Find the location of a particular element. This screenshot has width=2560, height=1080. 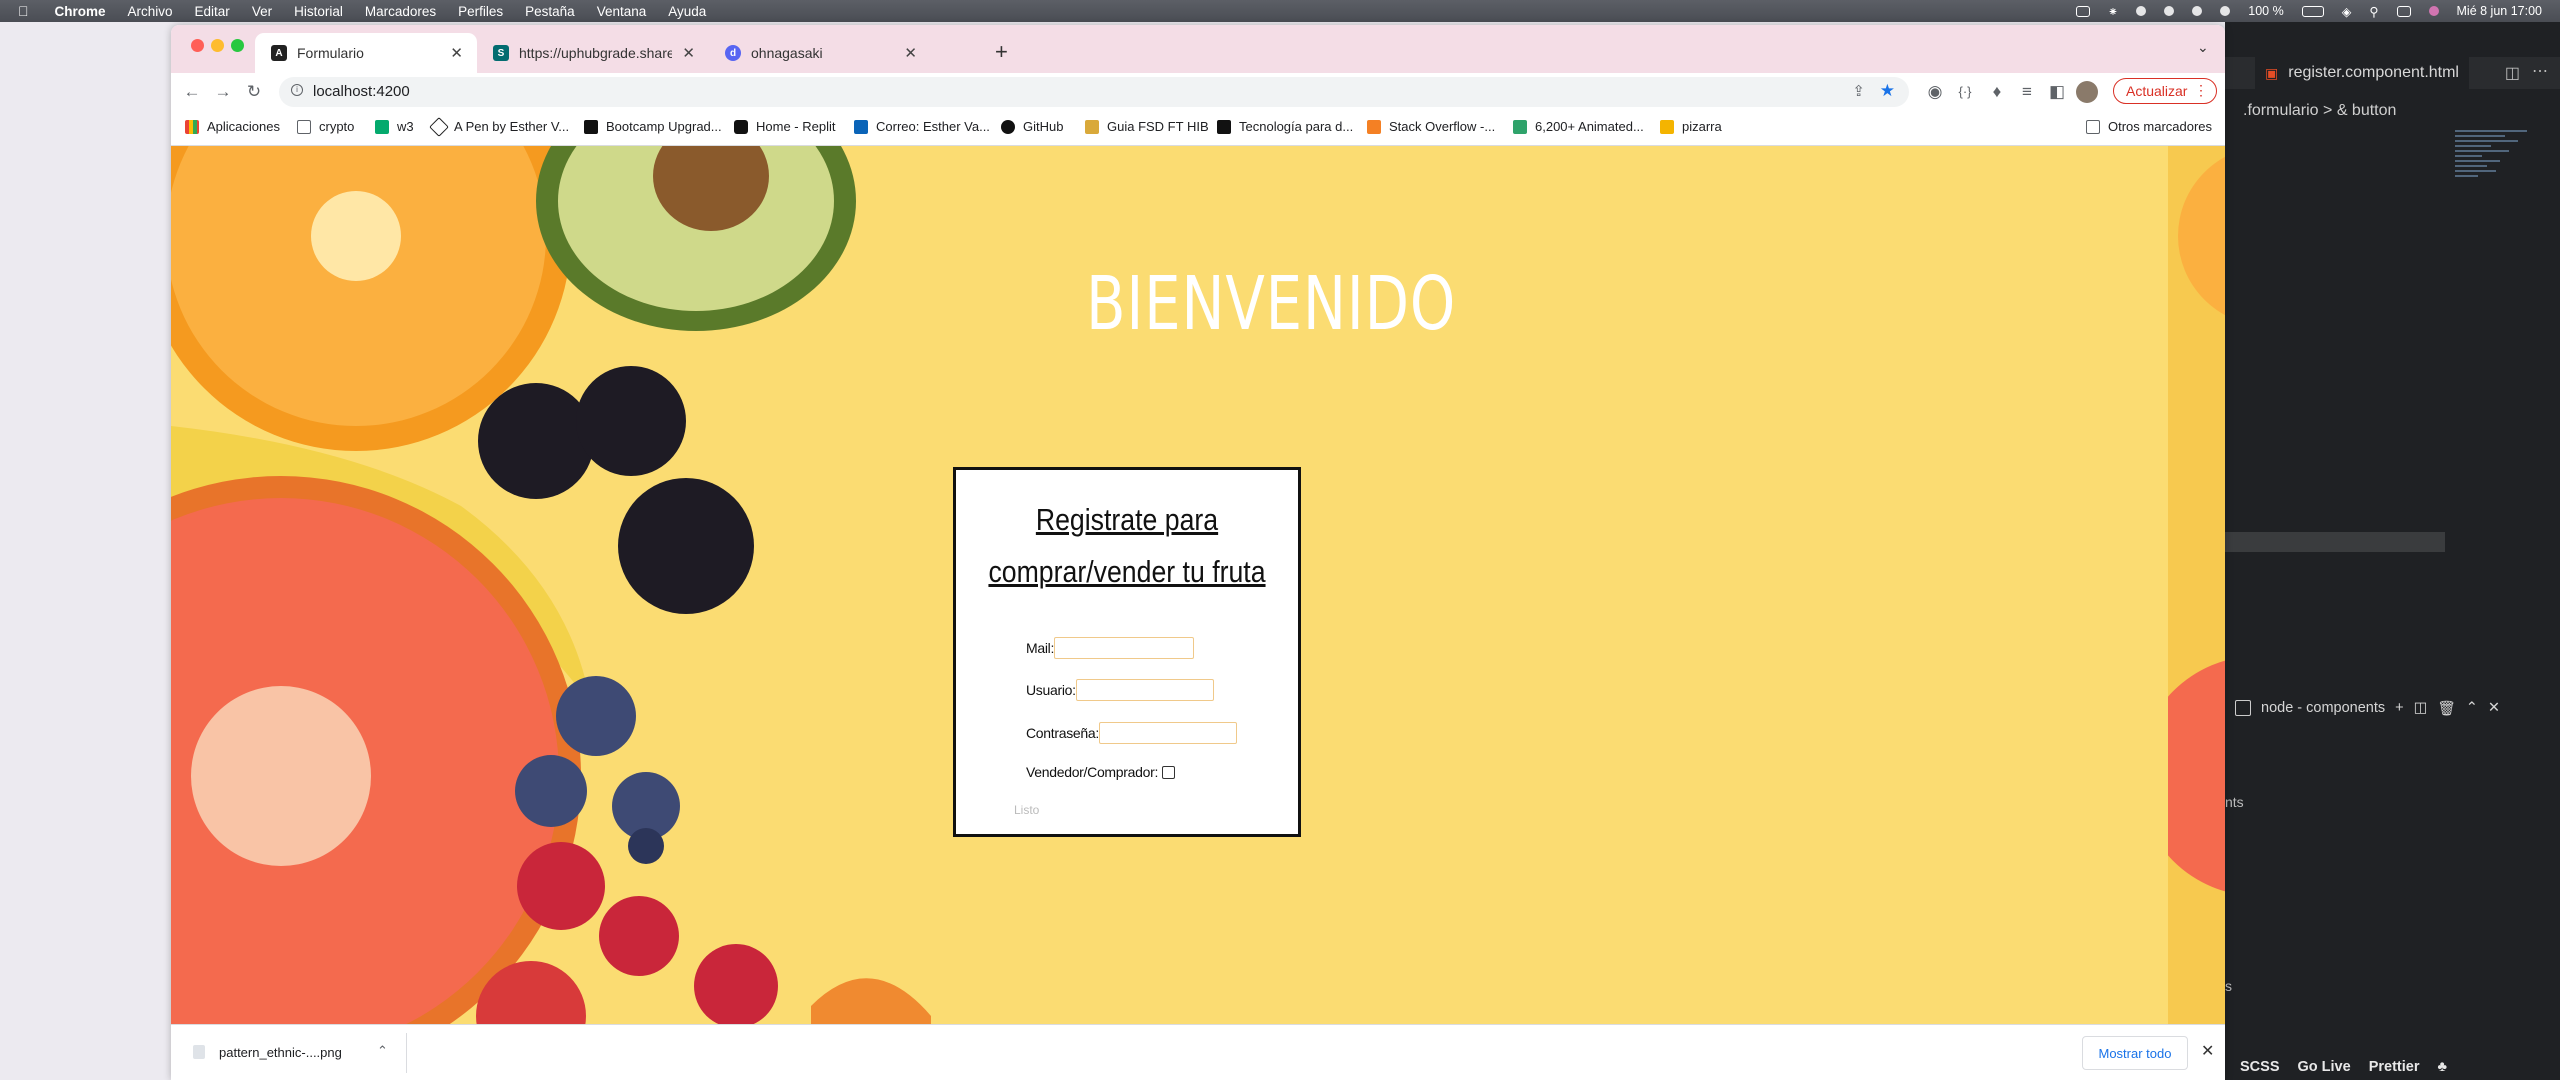

user-input is located at coordinates (1144, 690).